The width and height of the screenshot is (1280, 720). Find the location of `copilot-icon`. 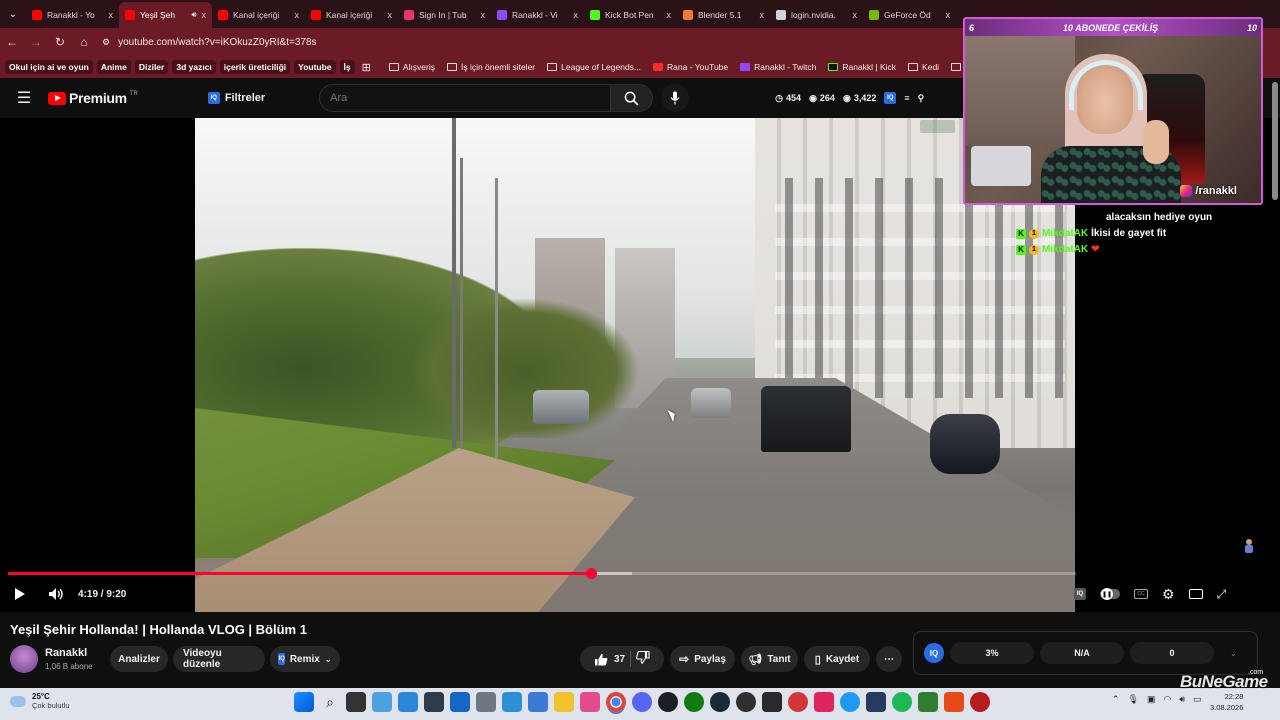

copilot-icon is located at coordinates (408, 702).